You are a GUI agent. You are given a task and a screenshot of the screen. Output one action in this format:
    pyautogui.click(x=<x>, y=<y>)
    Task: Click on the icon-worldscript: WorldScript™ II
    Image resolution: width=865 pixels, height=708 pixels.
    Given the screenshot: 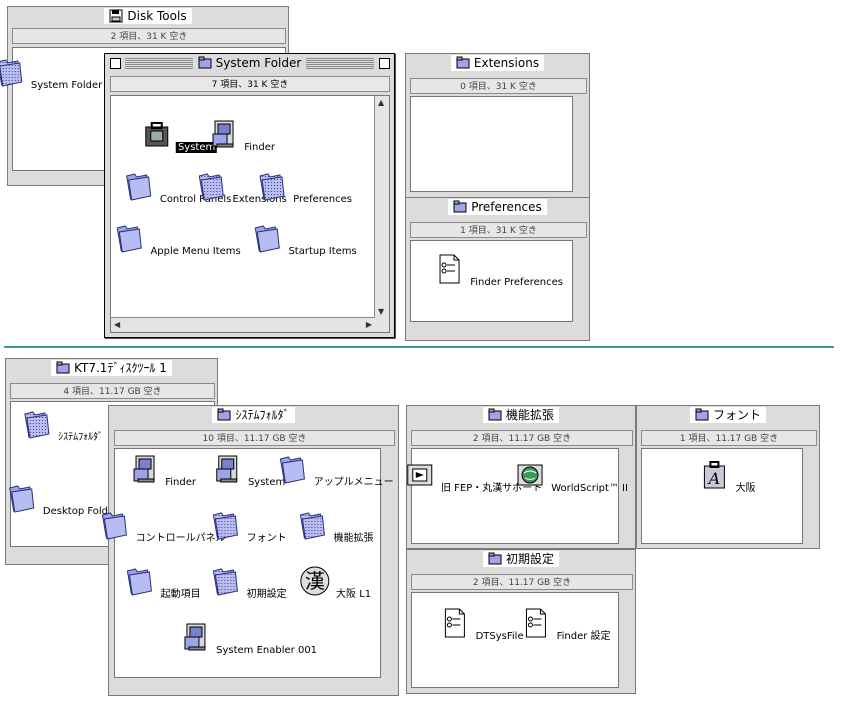 What is the action you would take?
    pyautogui.click(x=572, y=476)
    